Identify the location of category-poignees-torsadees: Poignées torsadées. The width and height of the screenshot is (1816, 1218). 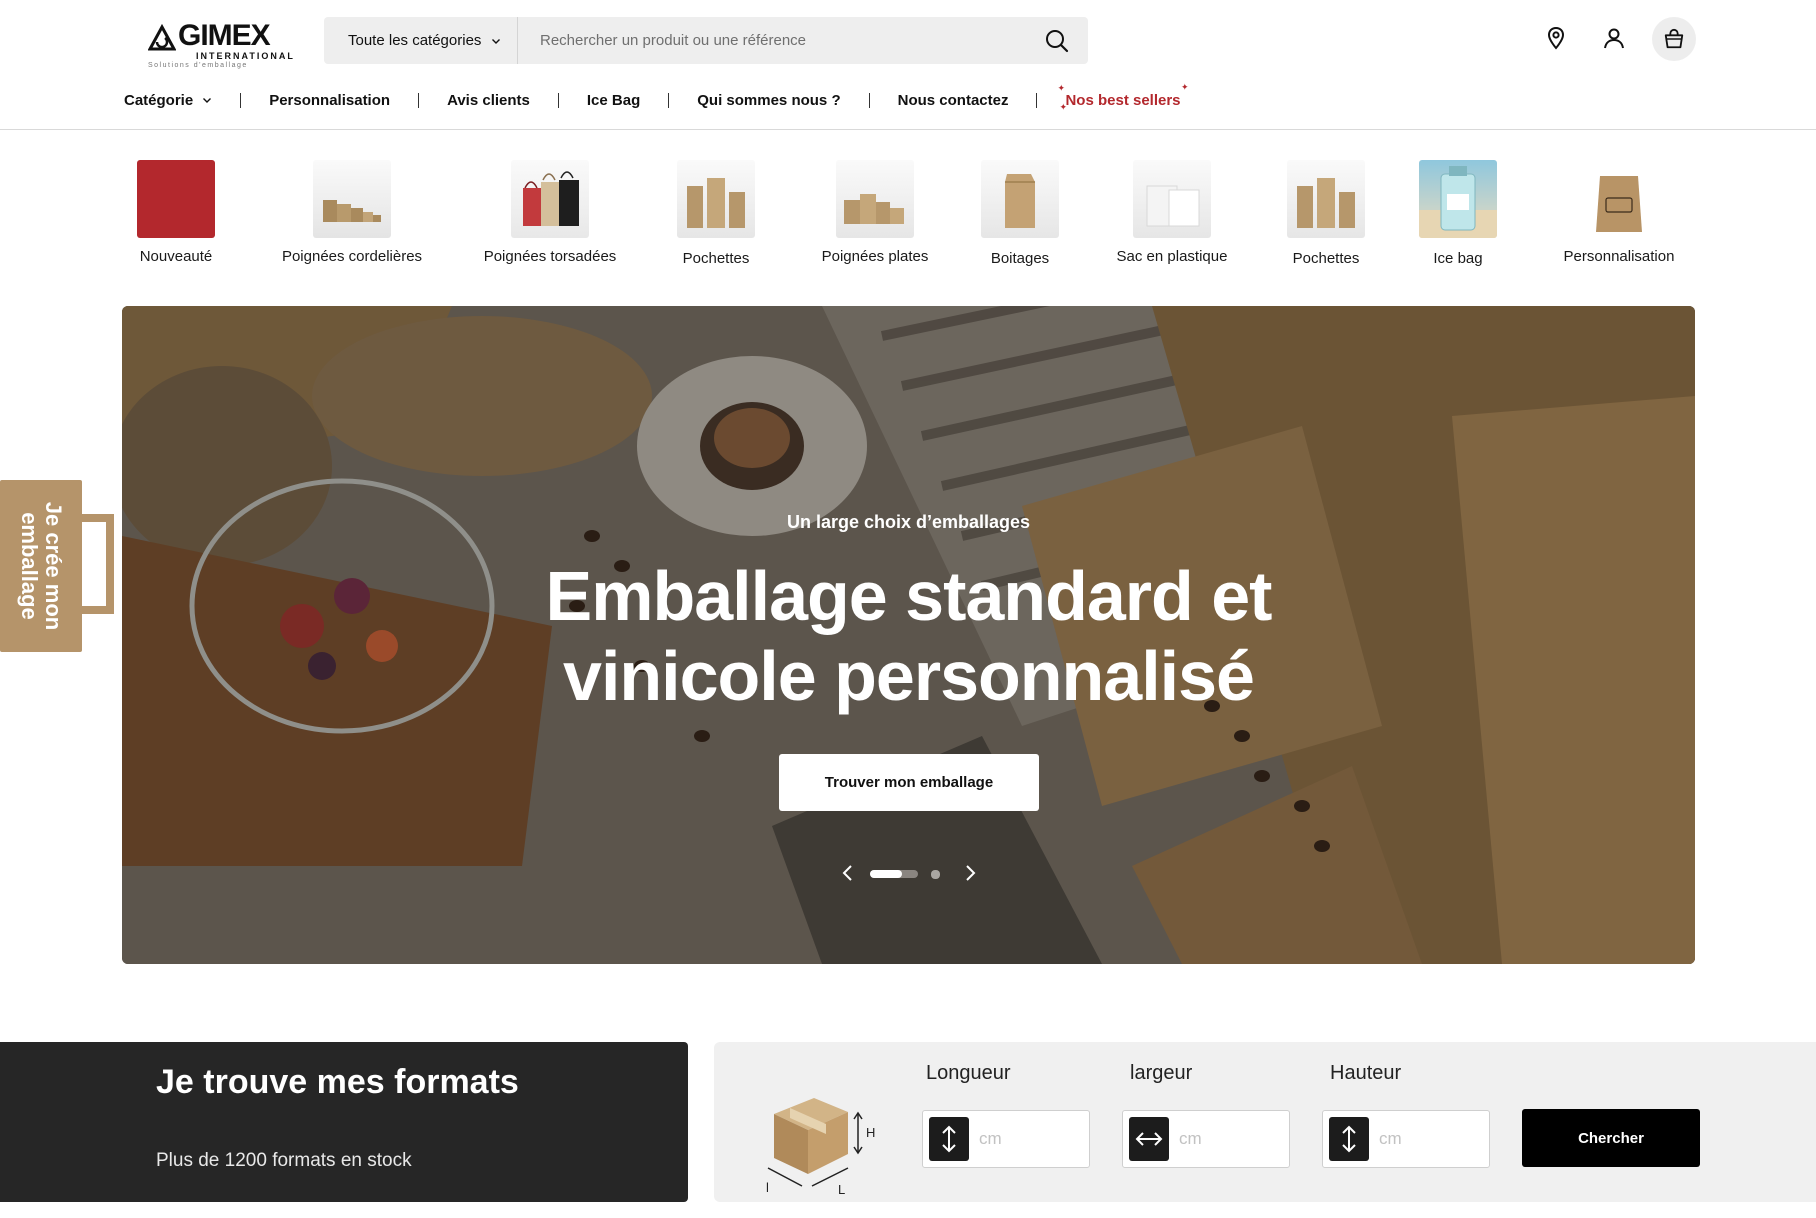
(550, 212).